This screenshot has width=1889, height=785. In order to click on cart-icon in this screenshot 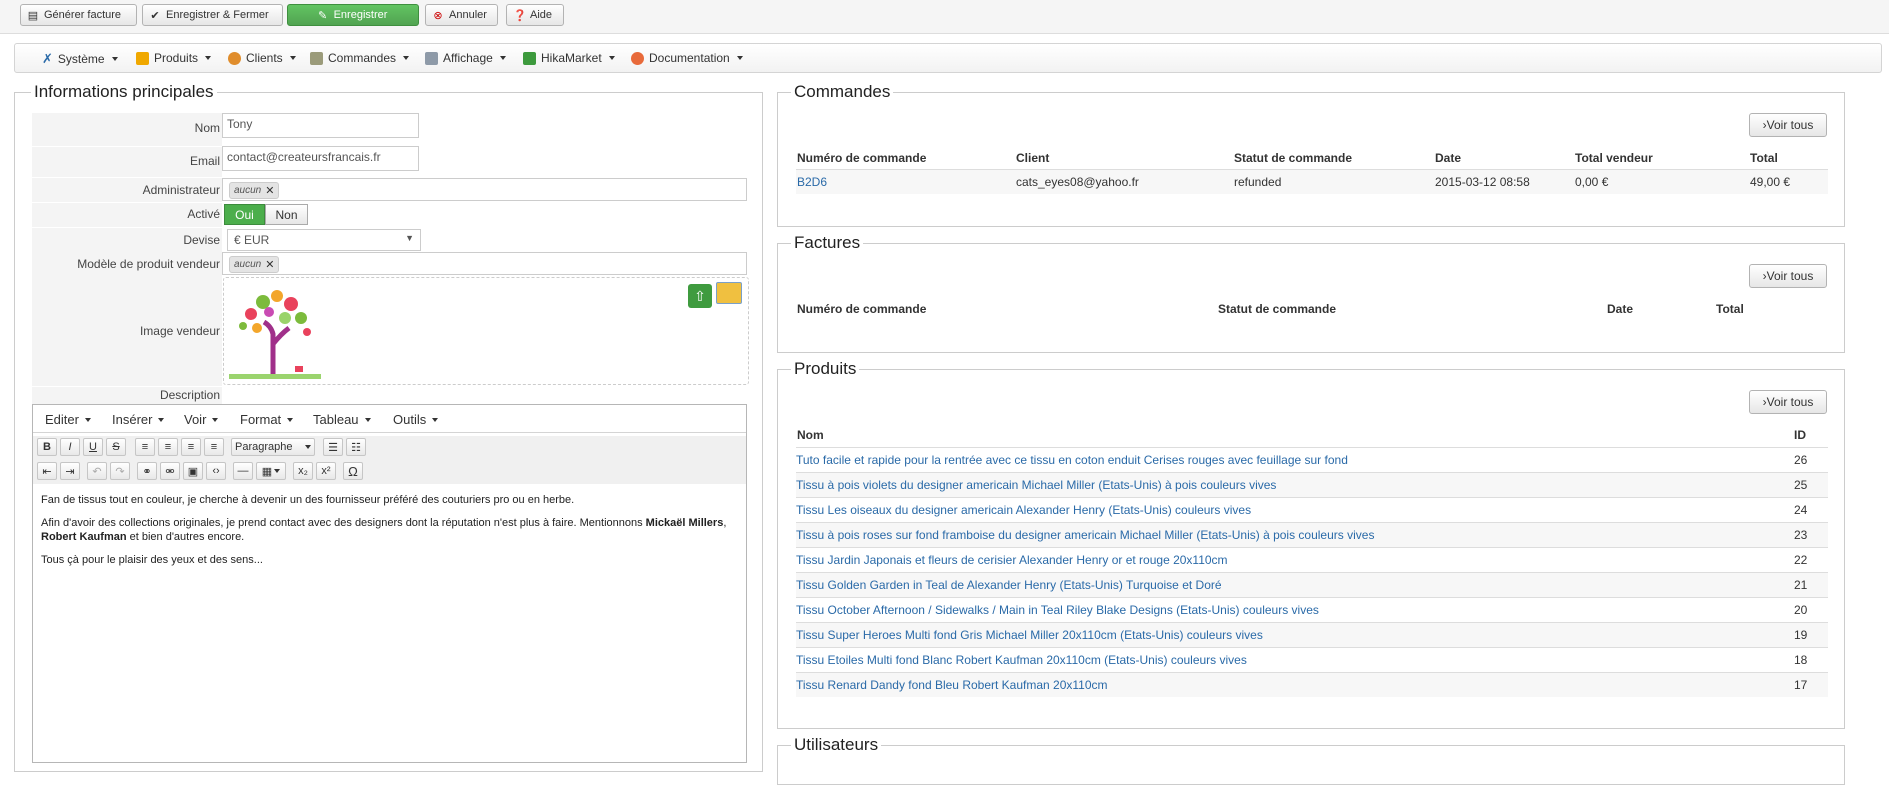, I will do `click(316, 58)`.